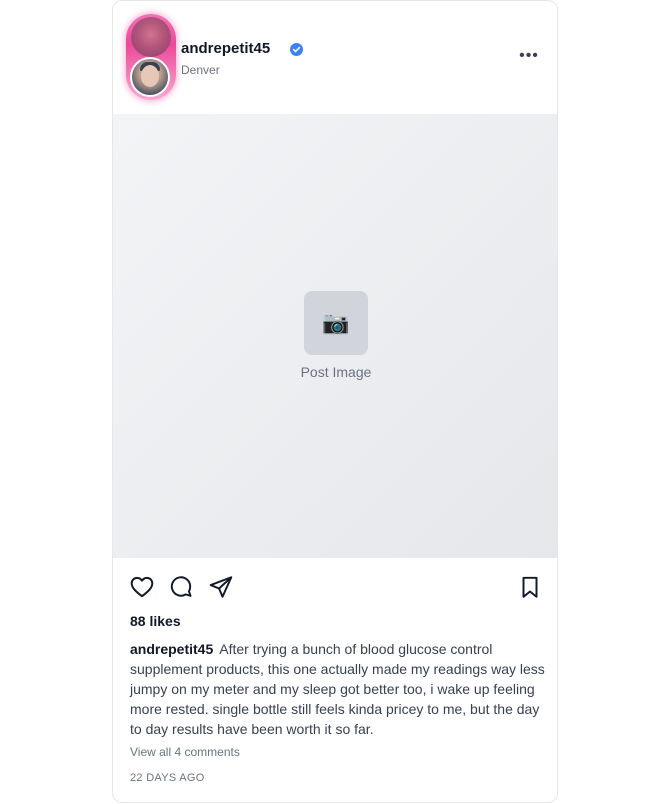  I want to click on comment-bubble-icon, so click(181, 587).